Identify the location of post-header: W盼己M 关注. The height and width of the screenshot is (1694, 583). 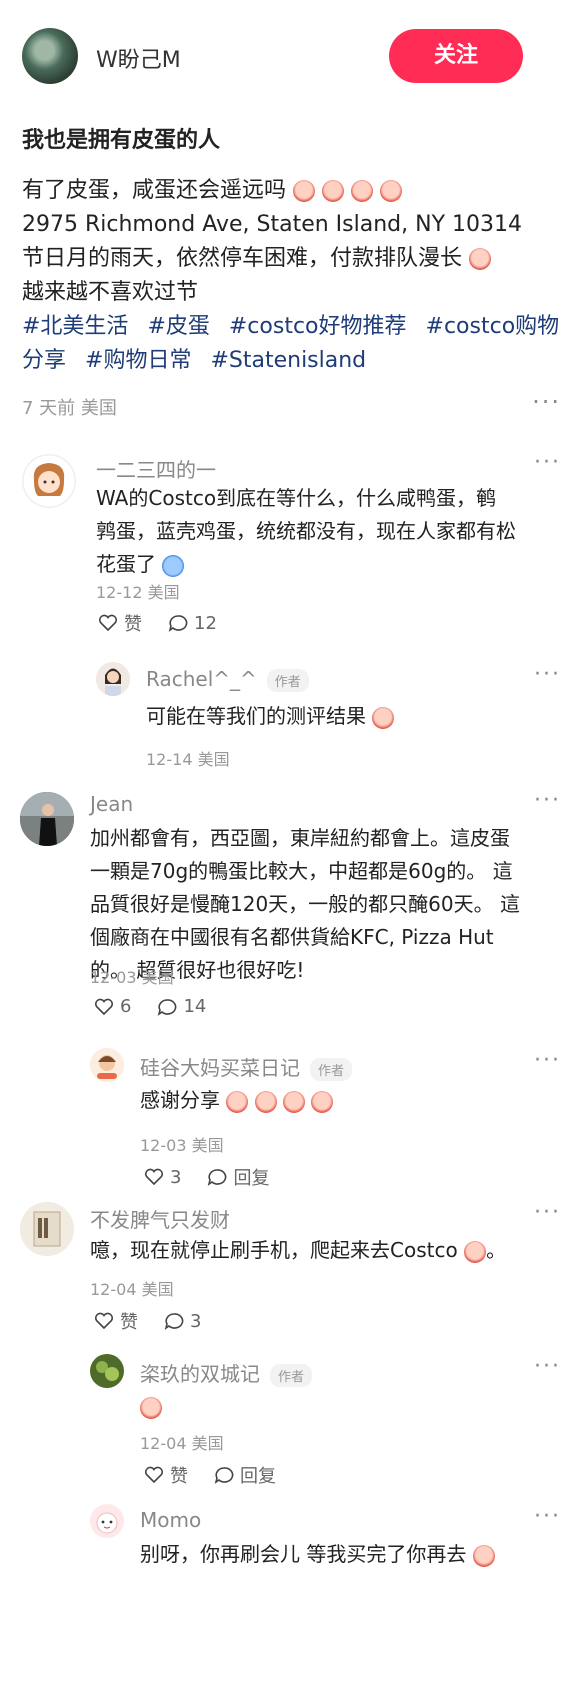
(291, 55).